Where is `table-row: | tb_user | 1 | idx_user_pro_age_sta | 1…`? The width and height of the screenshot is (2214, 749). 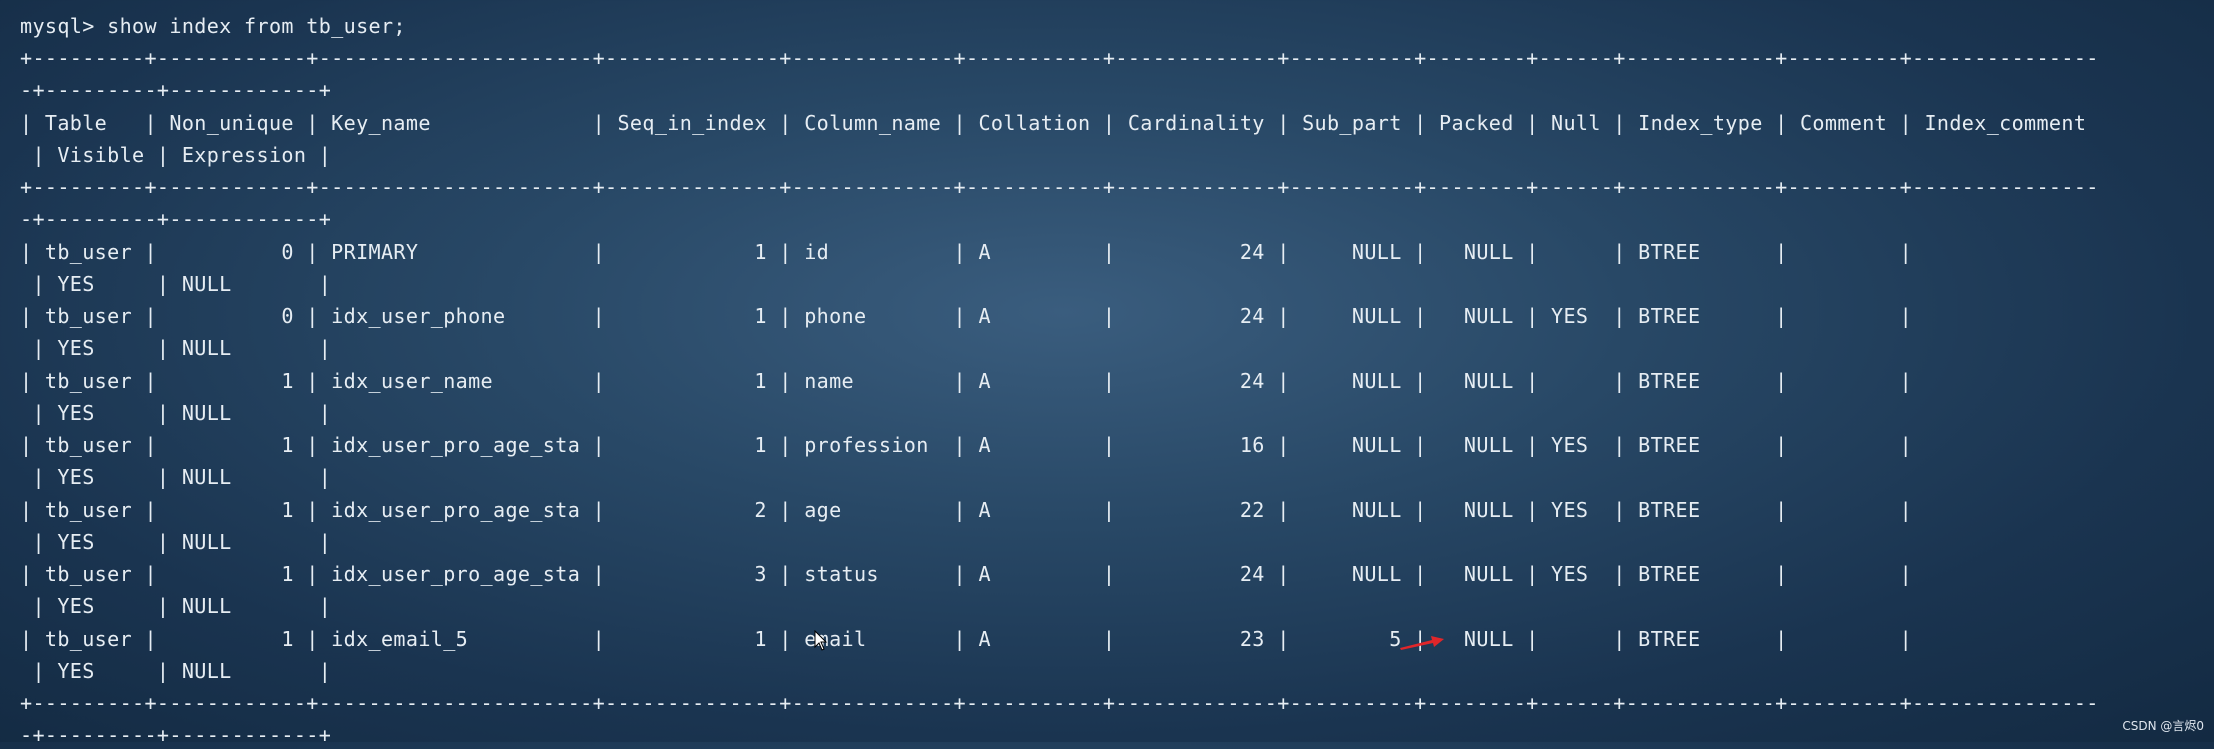 table-row: | tb_user | 1 | idx_user_pro_age_sta | 1… is located at coordinates (966, 445).